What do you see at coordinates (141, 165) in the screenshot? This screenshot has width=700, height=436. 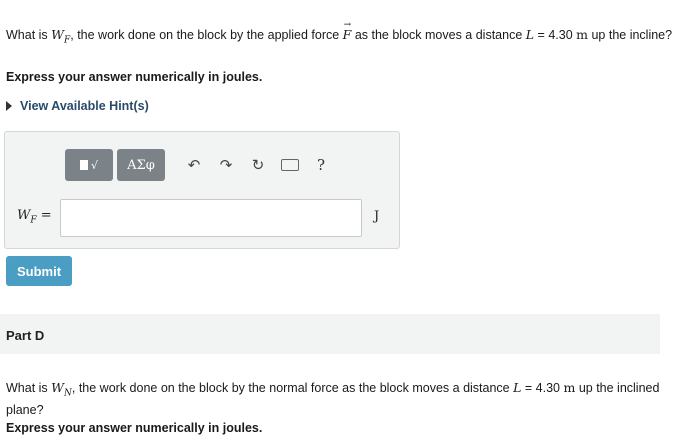 I see `symbols-button: ΑΣφ` at bounding box center [141, 165].